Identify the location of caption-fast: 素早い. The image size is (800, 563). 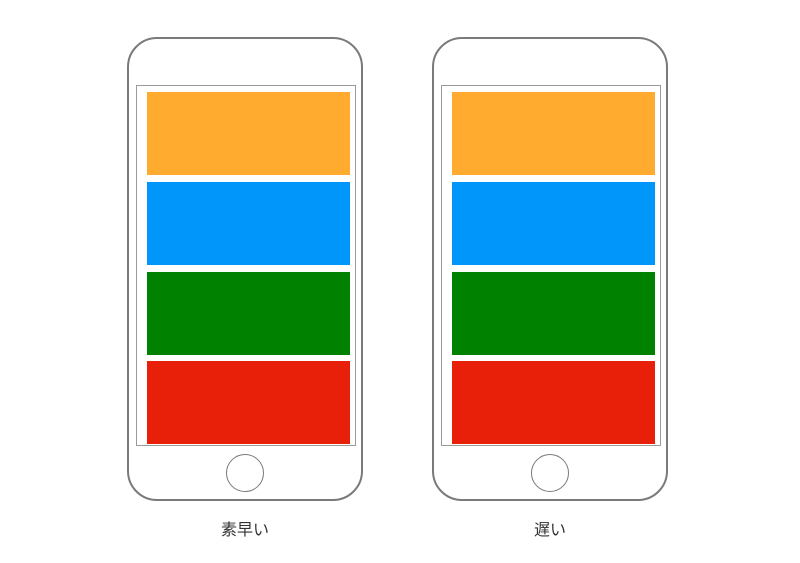
(244, 529).